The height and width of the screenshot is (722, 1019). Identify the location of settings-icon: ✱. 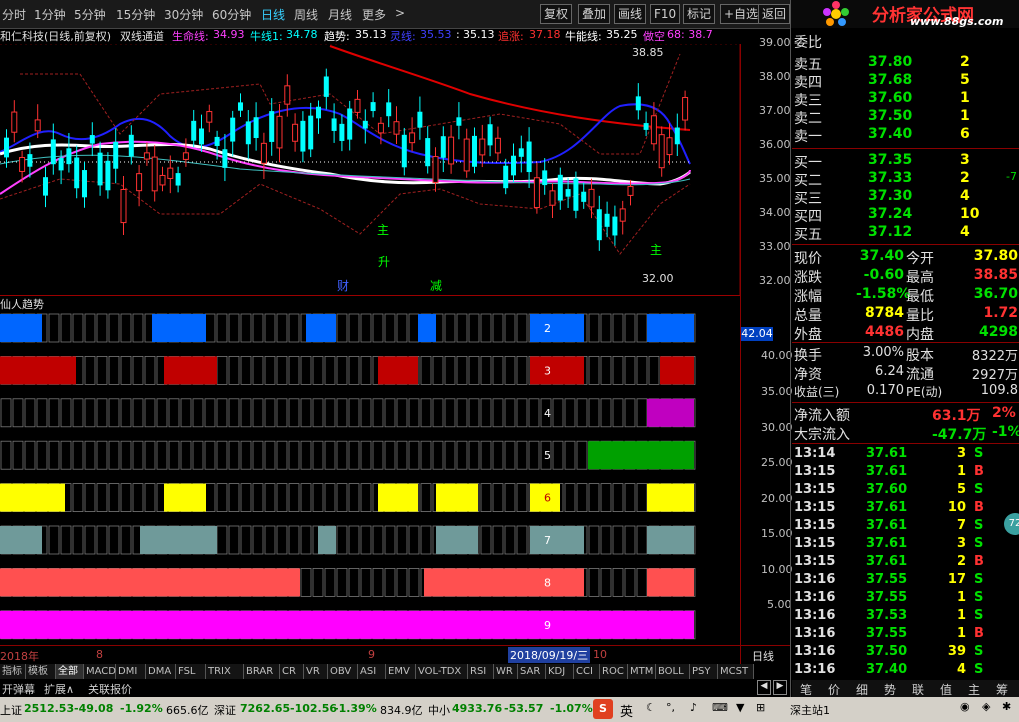
(1006, 706).